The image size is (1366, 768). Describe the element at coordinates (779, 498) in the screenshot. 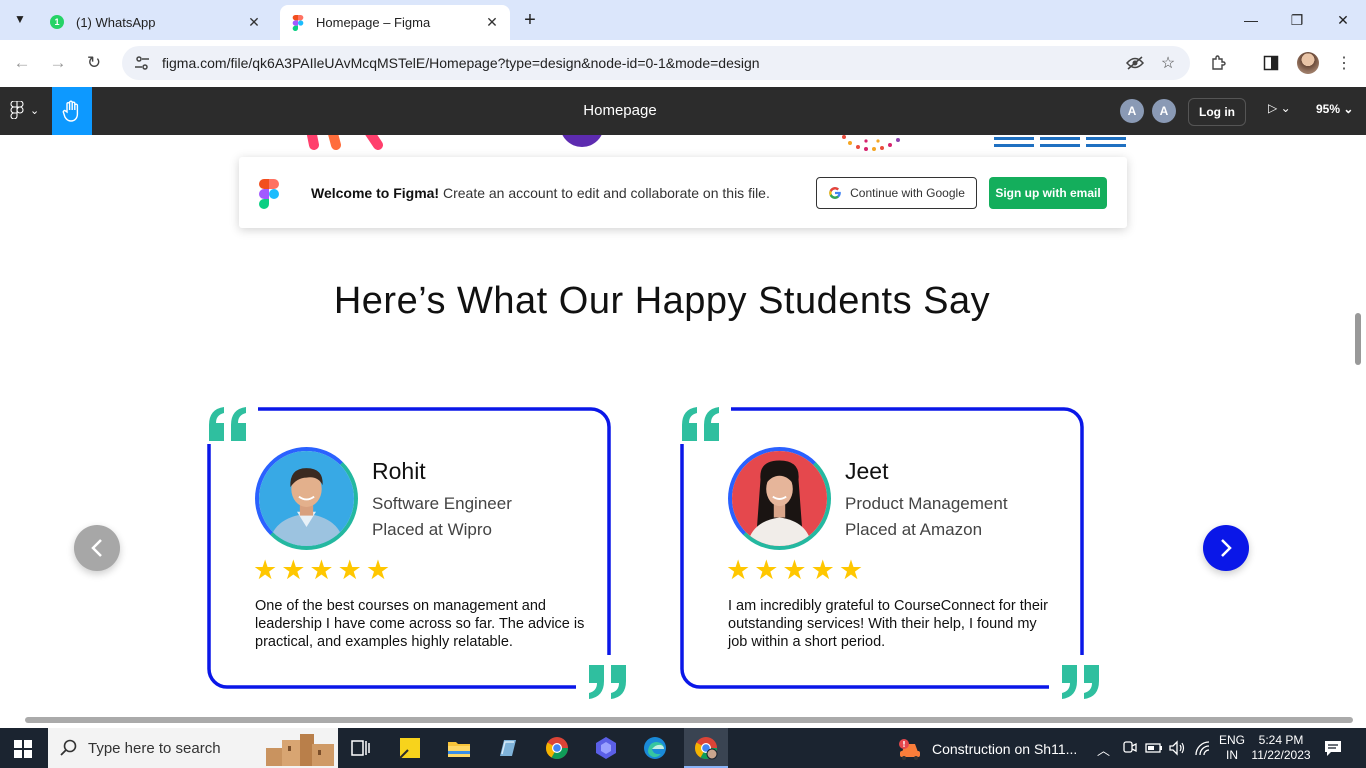

I see `avatar` at that location.